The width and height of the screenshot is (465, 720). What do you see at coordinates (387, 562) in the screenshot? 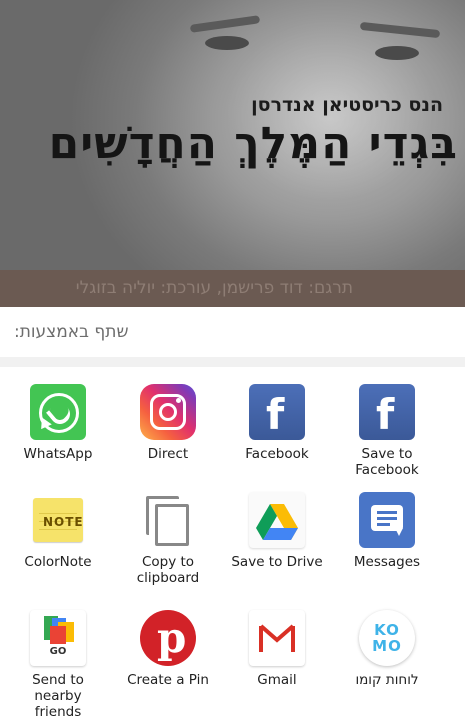
I see `share-target-label: Messages` at bounding box center [387, 562].